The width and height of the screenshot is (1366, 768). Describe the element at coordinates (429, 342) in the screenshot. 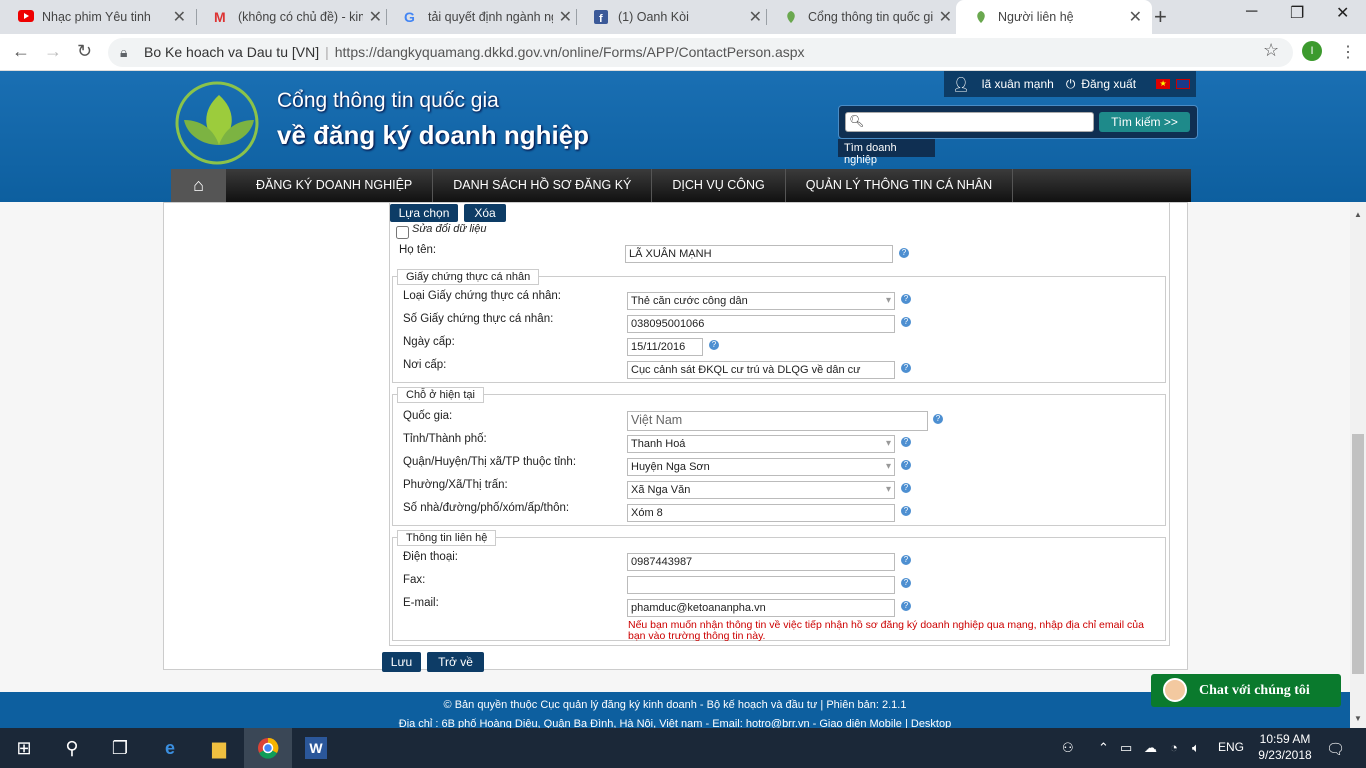

I see `issue-date-label: Ngày cấp:` at that location.